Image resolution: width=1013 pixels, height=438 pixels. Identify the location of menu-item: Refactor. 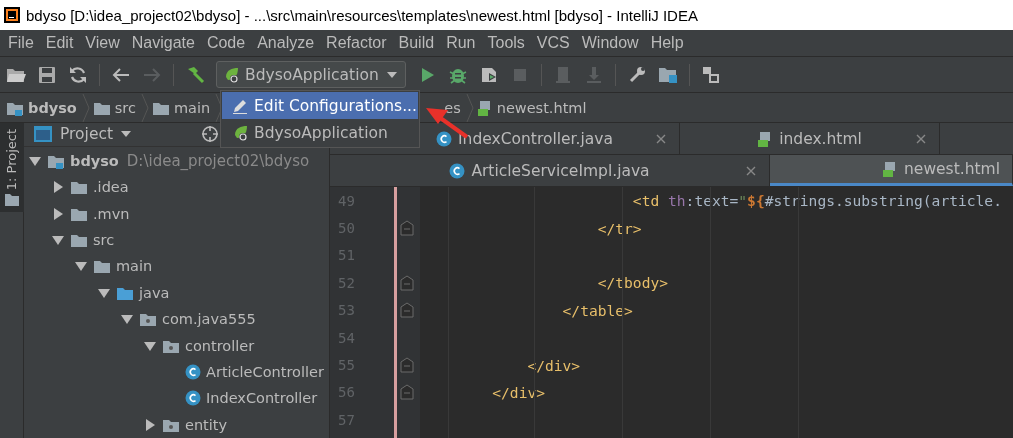
(356, 43).